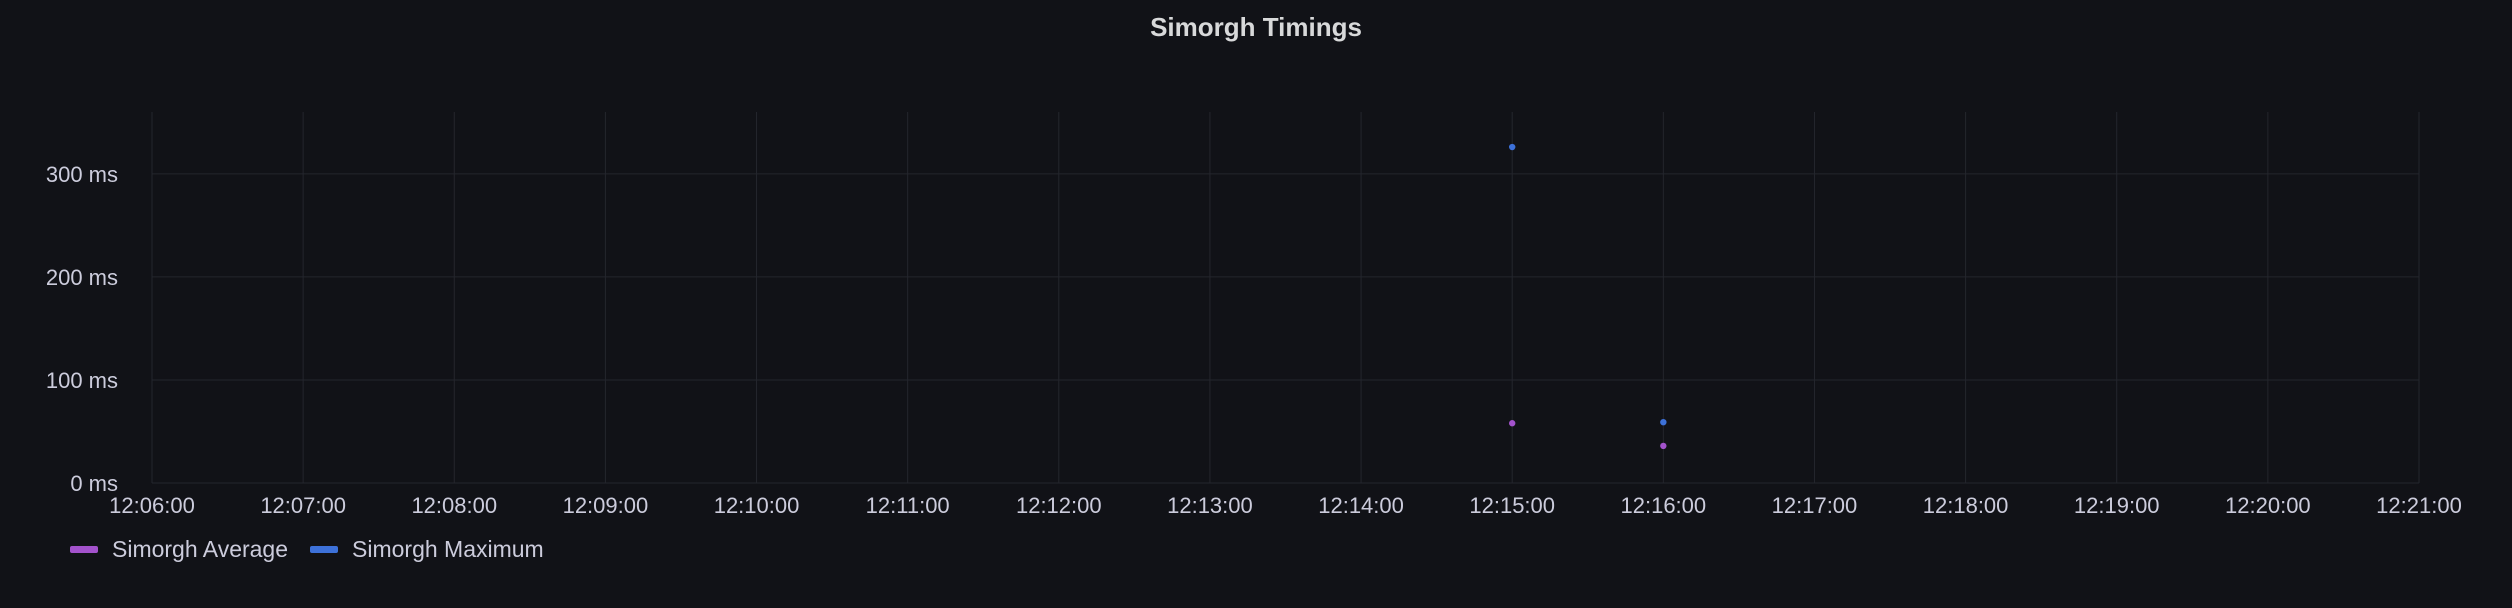  What do you see at coordinates (454, 505) in the screenshot?
I see `x-tick-label: 12:08:00` at bounding box center [454, 505].